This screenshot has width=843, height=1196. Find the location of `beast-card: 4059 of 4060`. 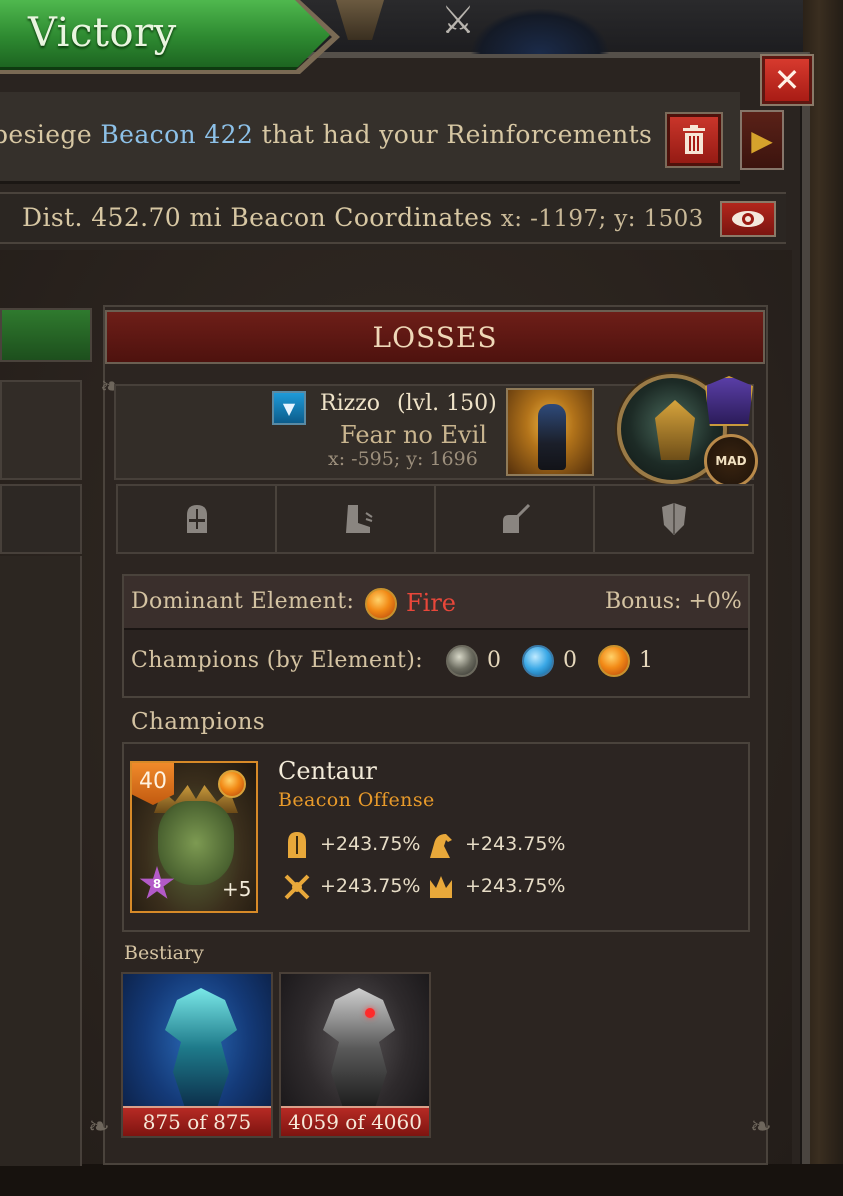

beast-card: 4059 of 4060 is located at coordinates (355, 1055).